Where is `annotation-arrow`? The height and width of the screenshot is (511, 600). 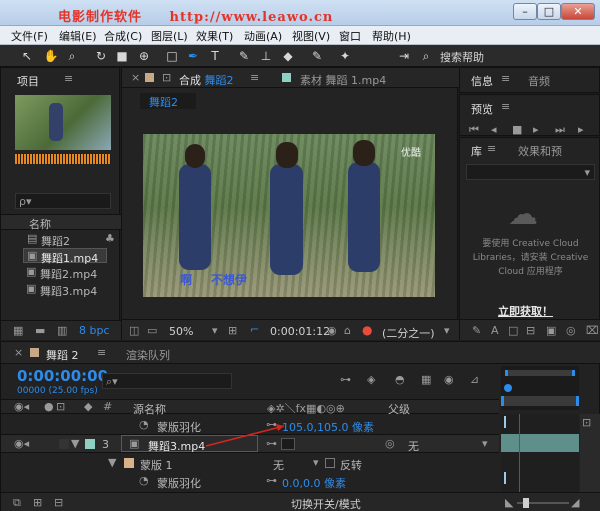
annotation-arrow is located at coordinates (245, 435).